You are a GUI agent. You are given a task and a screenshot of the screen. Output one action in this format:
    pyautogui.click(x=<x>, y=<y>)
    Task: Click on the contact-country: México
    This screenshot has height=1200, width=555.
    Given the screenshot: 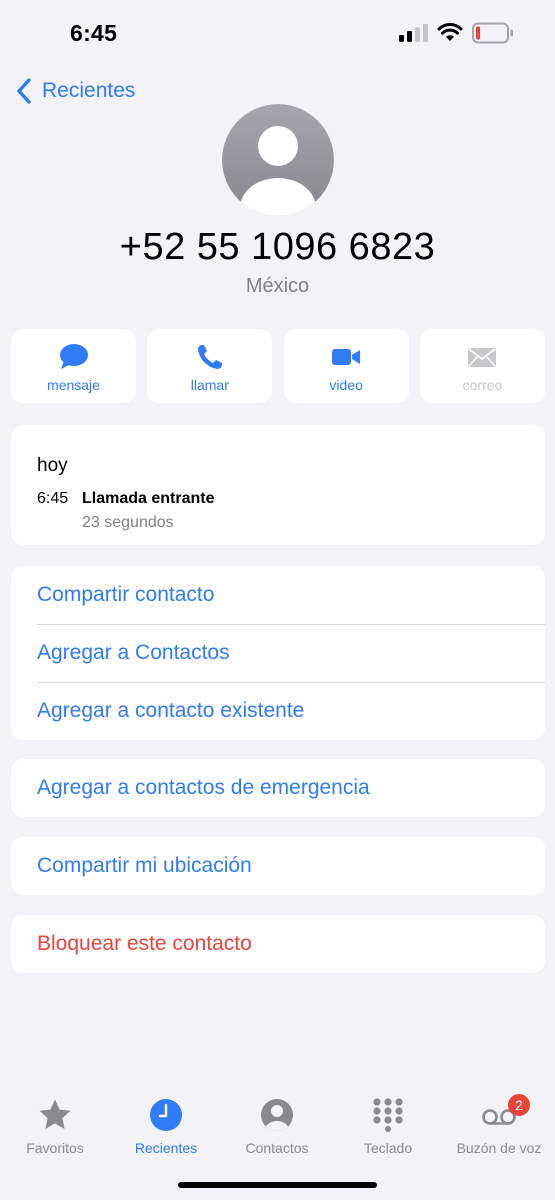 What is the action you would take?
    pyautogui.click(x=277, y=286)
    